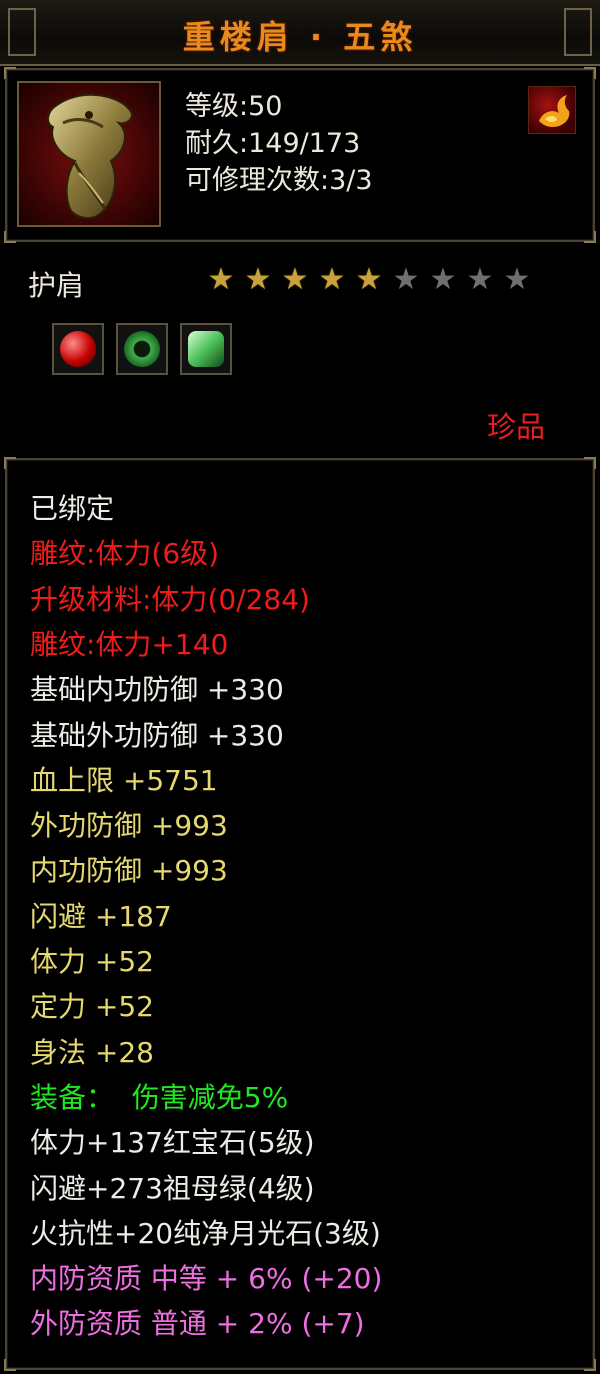 This screenshot has height=1374, width=600. Describe the element at coordinates (234, 106) in the screenshot. I see `level-stat: 等级:50` at that location.